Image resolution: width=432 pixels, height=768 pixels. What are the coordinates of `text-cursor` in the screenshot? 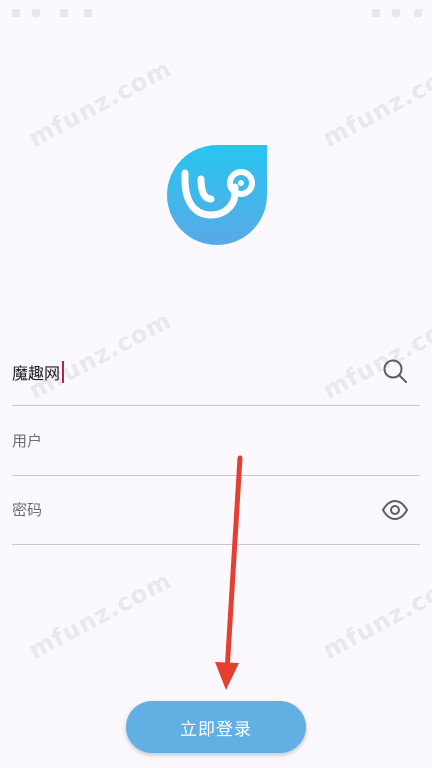 It's located at (63, 372).